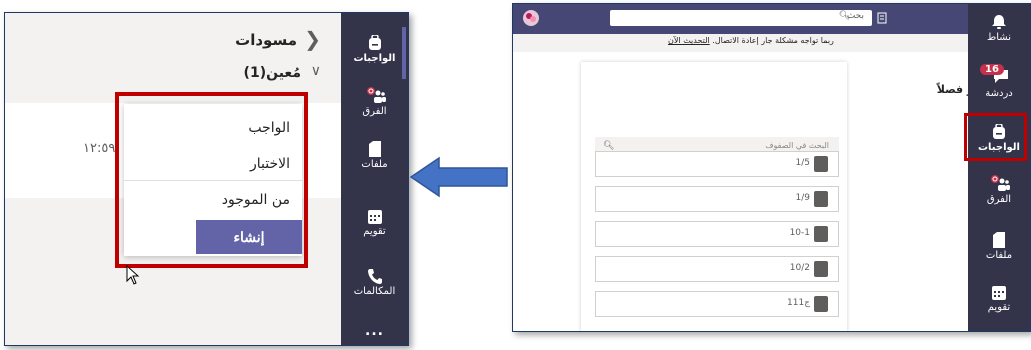 This screenshot has width=1031, height=350. Describe the element at coordinates (689, 40) in the screenshot. I see `refresh-now-link: التحديث الآن` at that location.